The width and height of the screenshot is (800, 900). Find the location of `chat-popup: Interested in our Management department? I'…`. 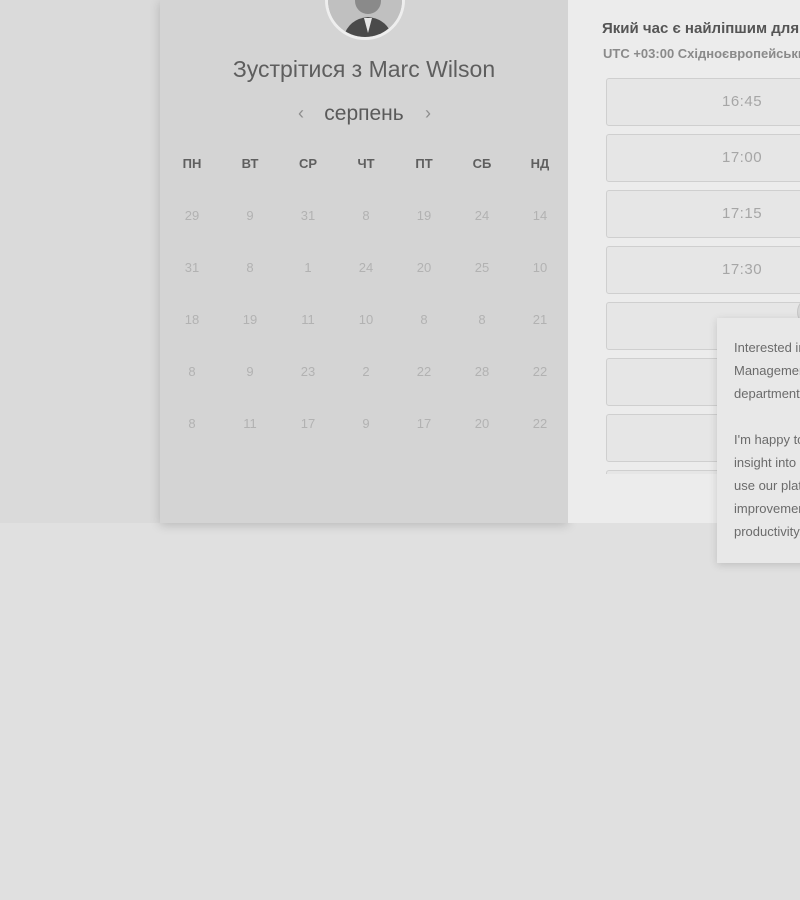

chat-popup: Interested in our Management department? I'… is located at coordinates (758, 440).